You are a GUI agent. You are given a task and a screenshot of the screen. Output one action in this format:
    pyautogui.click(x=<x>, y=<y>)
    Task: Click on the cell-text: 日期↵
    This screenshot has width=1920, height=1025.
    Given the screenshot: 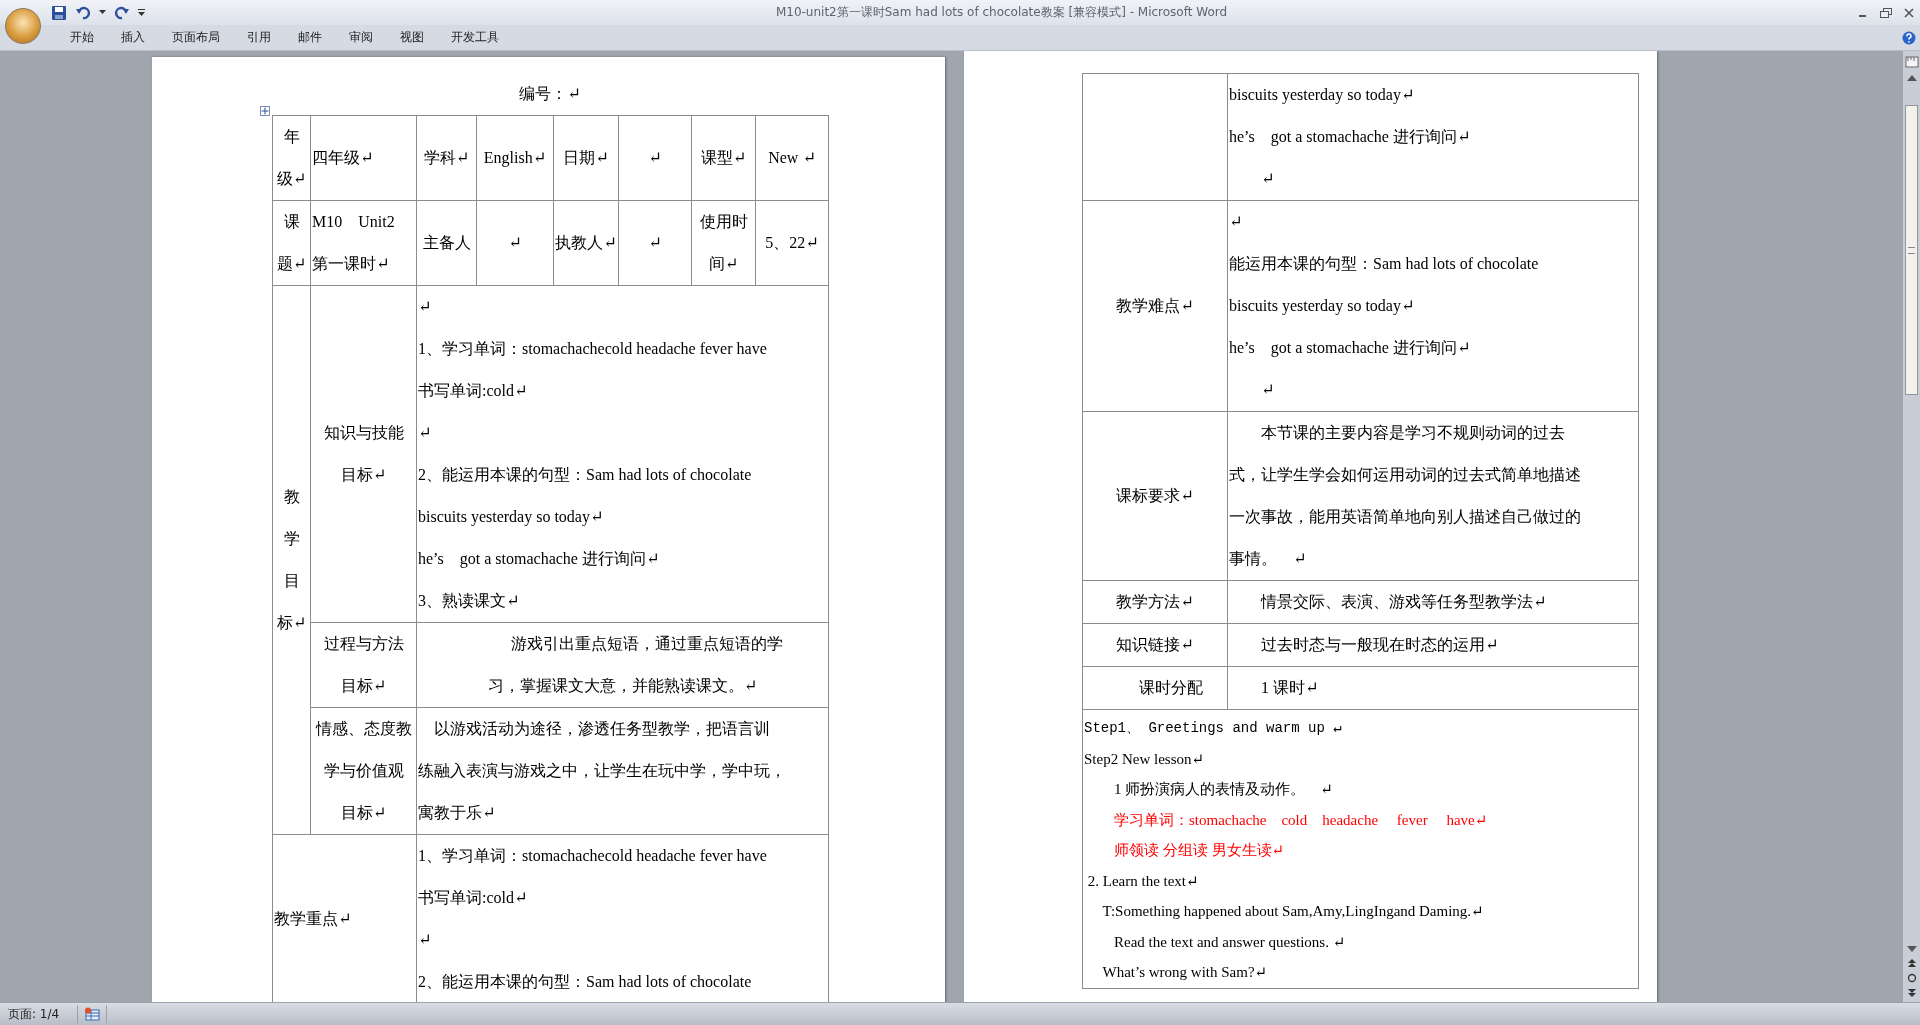 What is the action you would take?
    pyautogui.click(x=586, y=158)
    